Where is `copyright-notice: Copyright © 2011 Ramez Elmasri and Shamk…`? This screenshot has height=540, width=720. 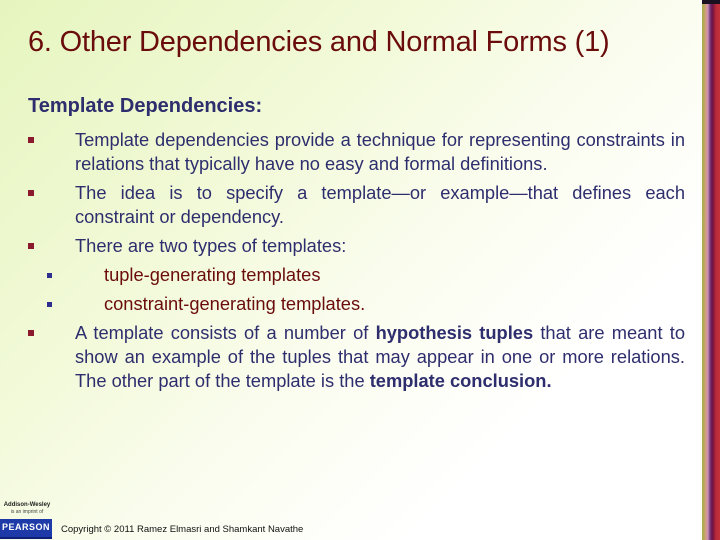 copyright-notice: Copyright © 2011 Ramez Elmasri and Shamk… is located at coordinates (182, 529).